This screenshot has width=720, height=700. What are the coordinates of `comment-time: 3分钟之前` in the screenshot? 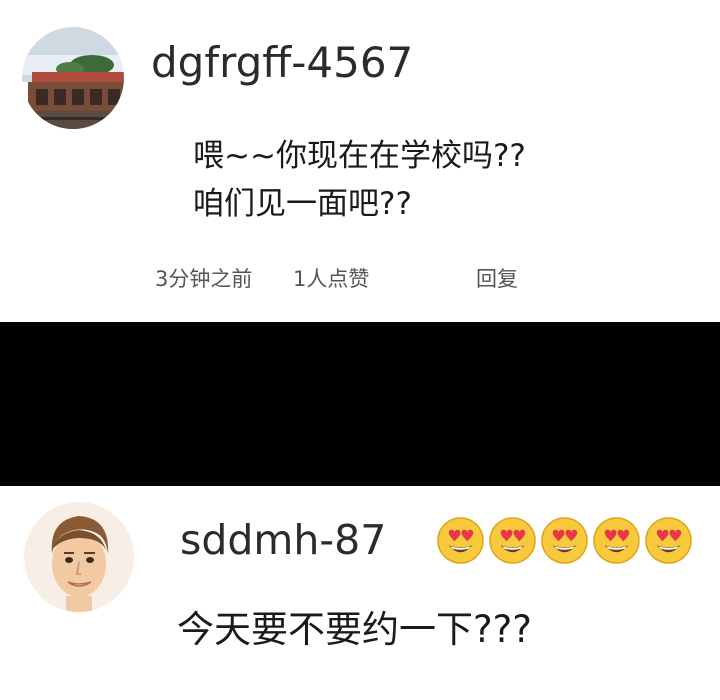 It's located at (204, 279).